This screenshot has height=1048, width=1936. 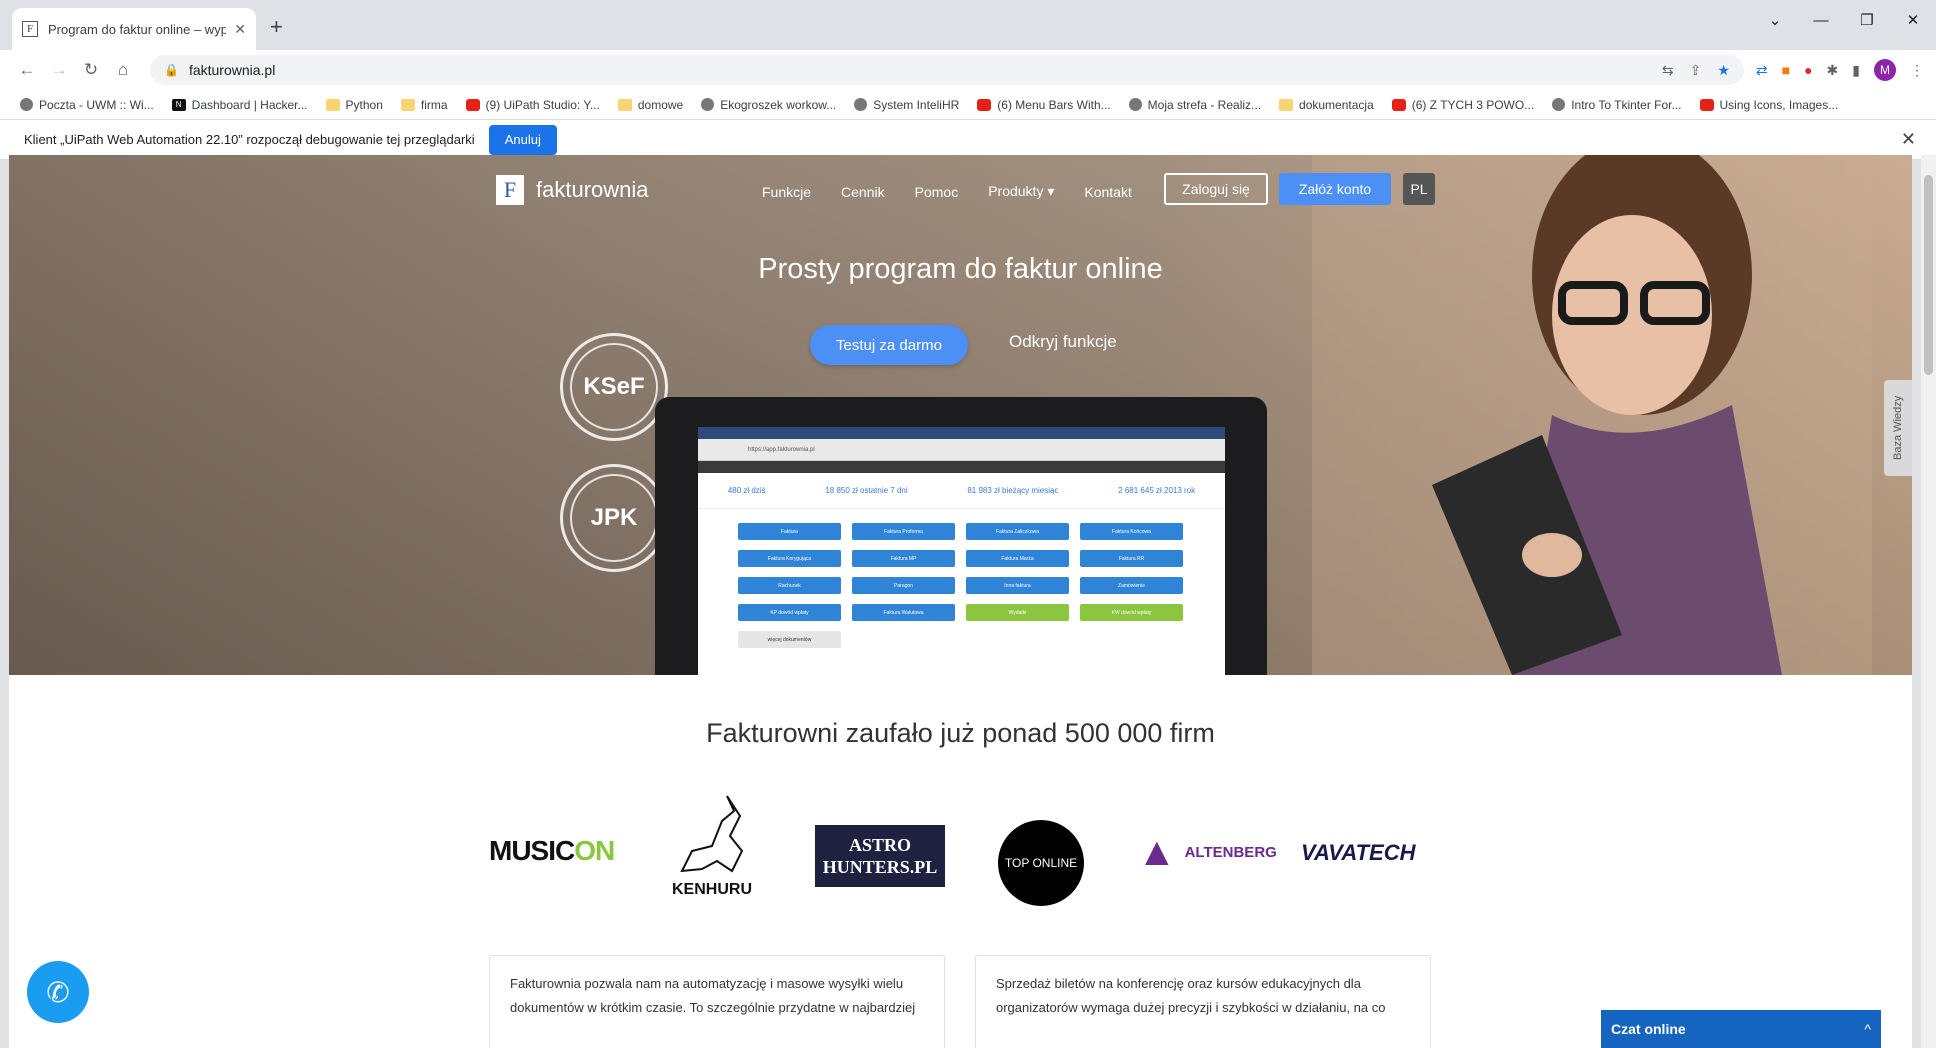 What do you see at coordinates (1559, 104) in the screenshot?
I see `glob-icon` at bounding box center [1559, 104].